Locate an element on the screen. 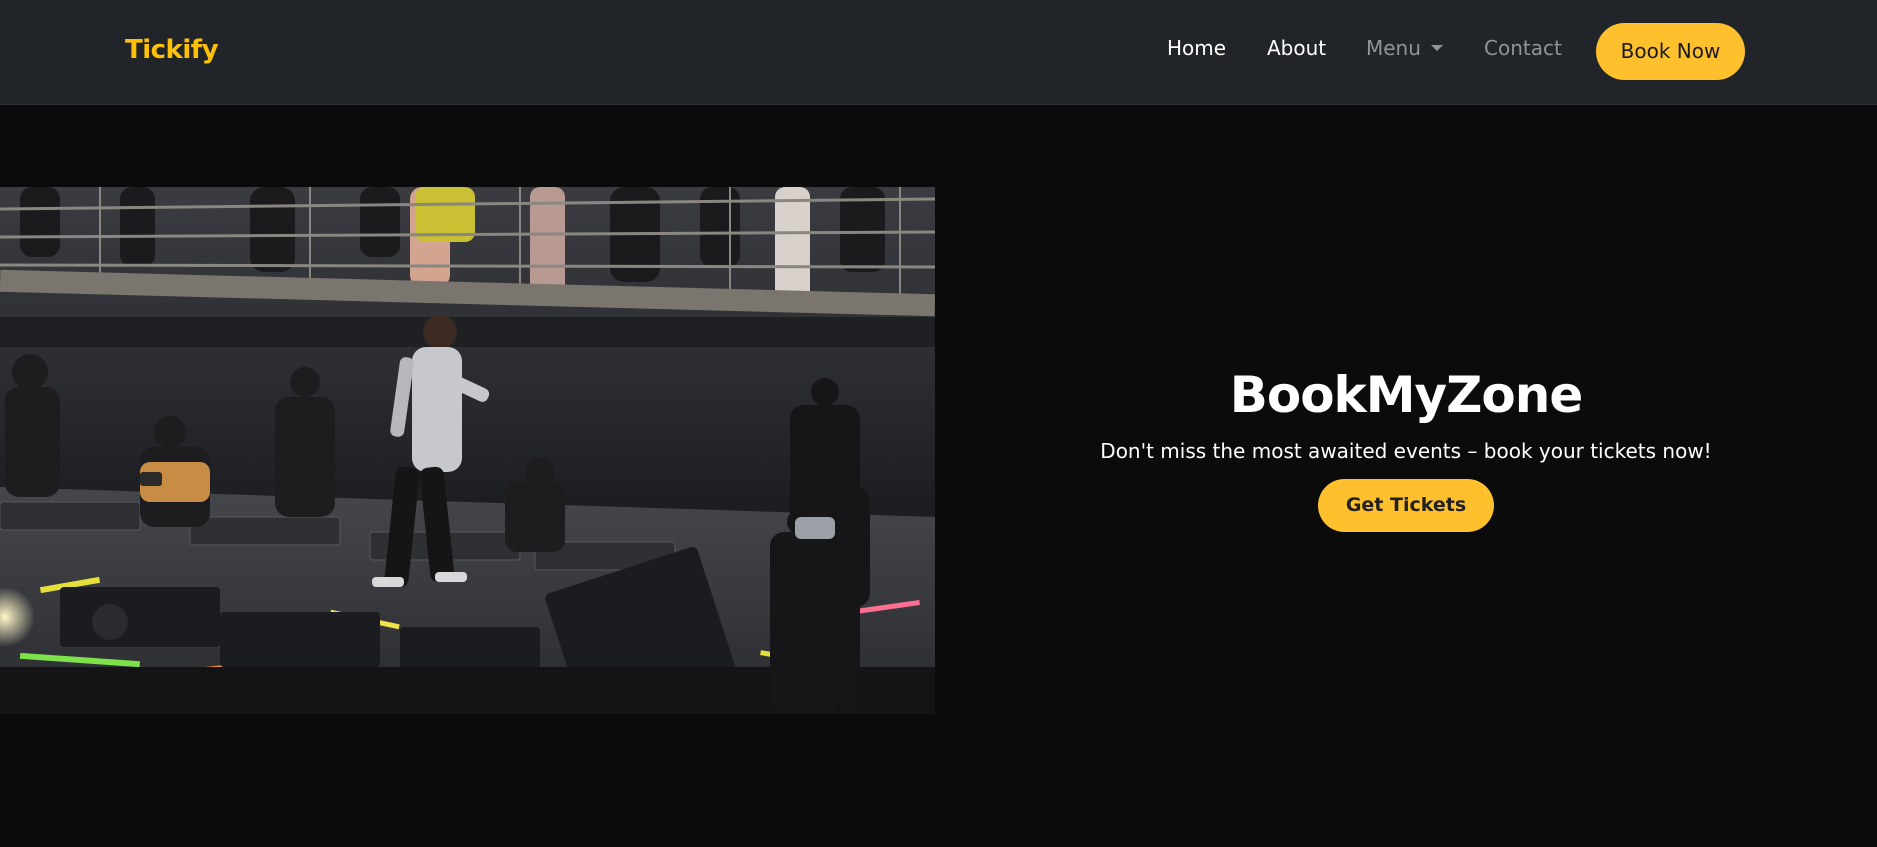  nav-link-home: Home is located at coordinates (1196, 48).